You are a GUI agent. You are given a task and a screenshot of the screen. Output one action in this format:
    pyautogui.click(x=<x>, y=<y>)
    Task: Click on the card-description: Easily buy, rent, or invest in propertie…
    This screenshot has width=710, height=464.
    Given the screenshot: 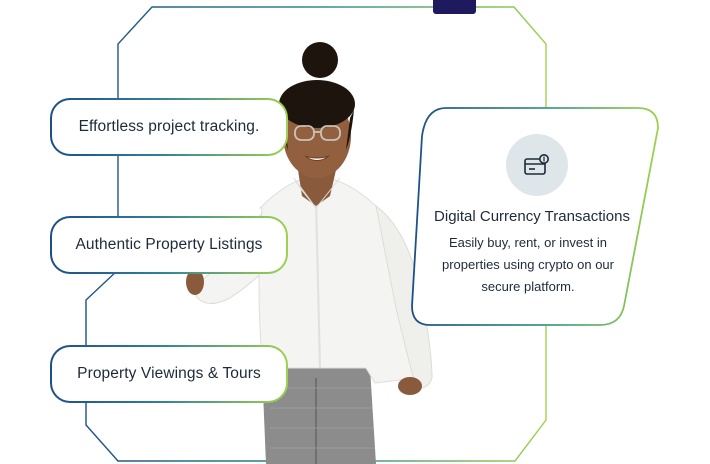 What is the action you would take?
    pyautogui.click(x=528, y=264)
    